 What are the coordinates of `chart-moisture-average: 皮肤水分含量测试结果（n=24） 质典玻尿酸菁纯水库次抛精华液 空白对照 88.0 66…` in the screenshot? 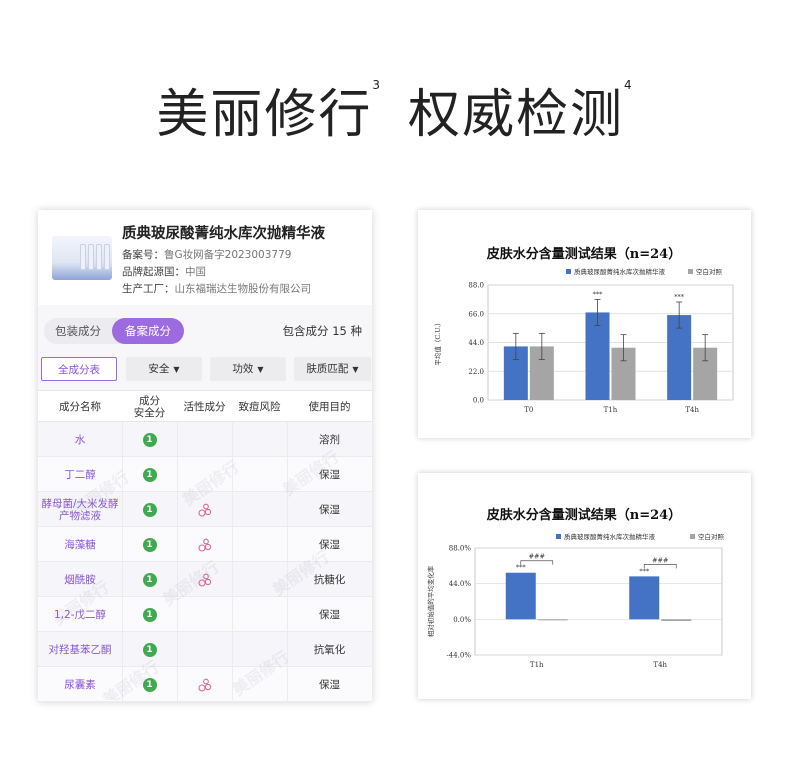 It's located at (584, 324).